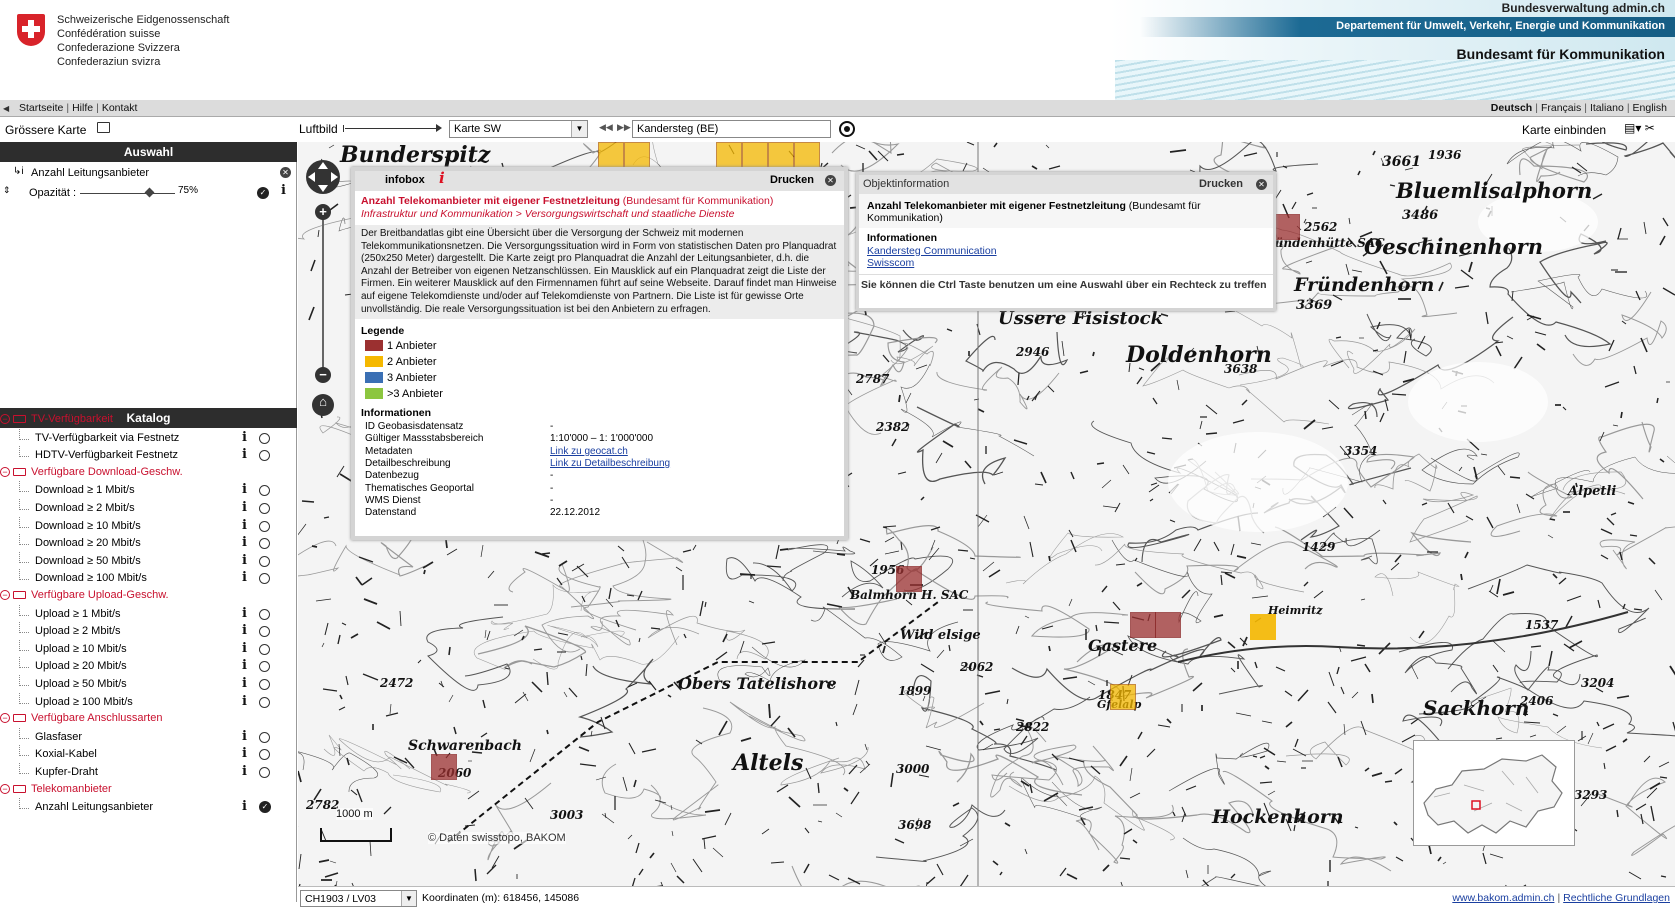 This screenshot has width=1675, height=909. What do you see at coordinates (624, 127) in the screenshot?
I see `next-location-icon: ▶▶` at bounding box center [624, 127].